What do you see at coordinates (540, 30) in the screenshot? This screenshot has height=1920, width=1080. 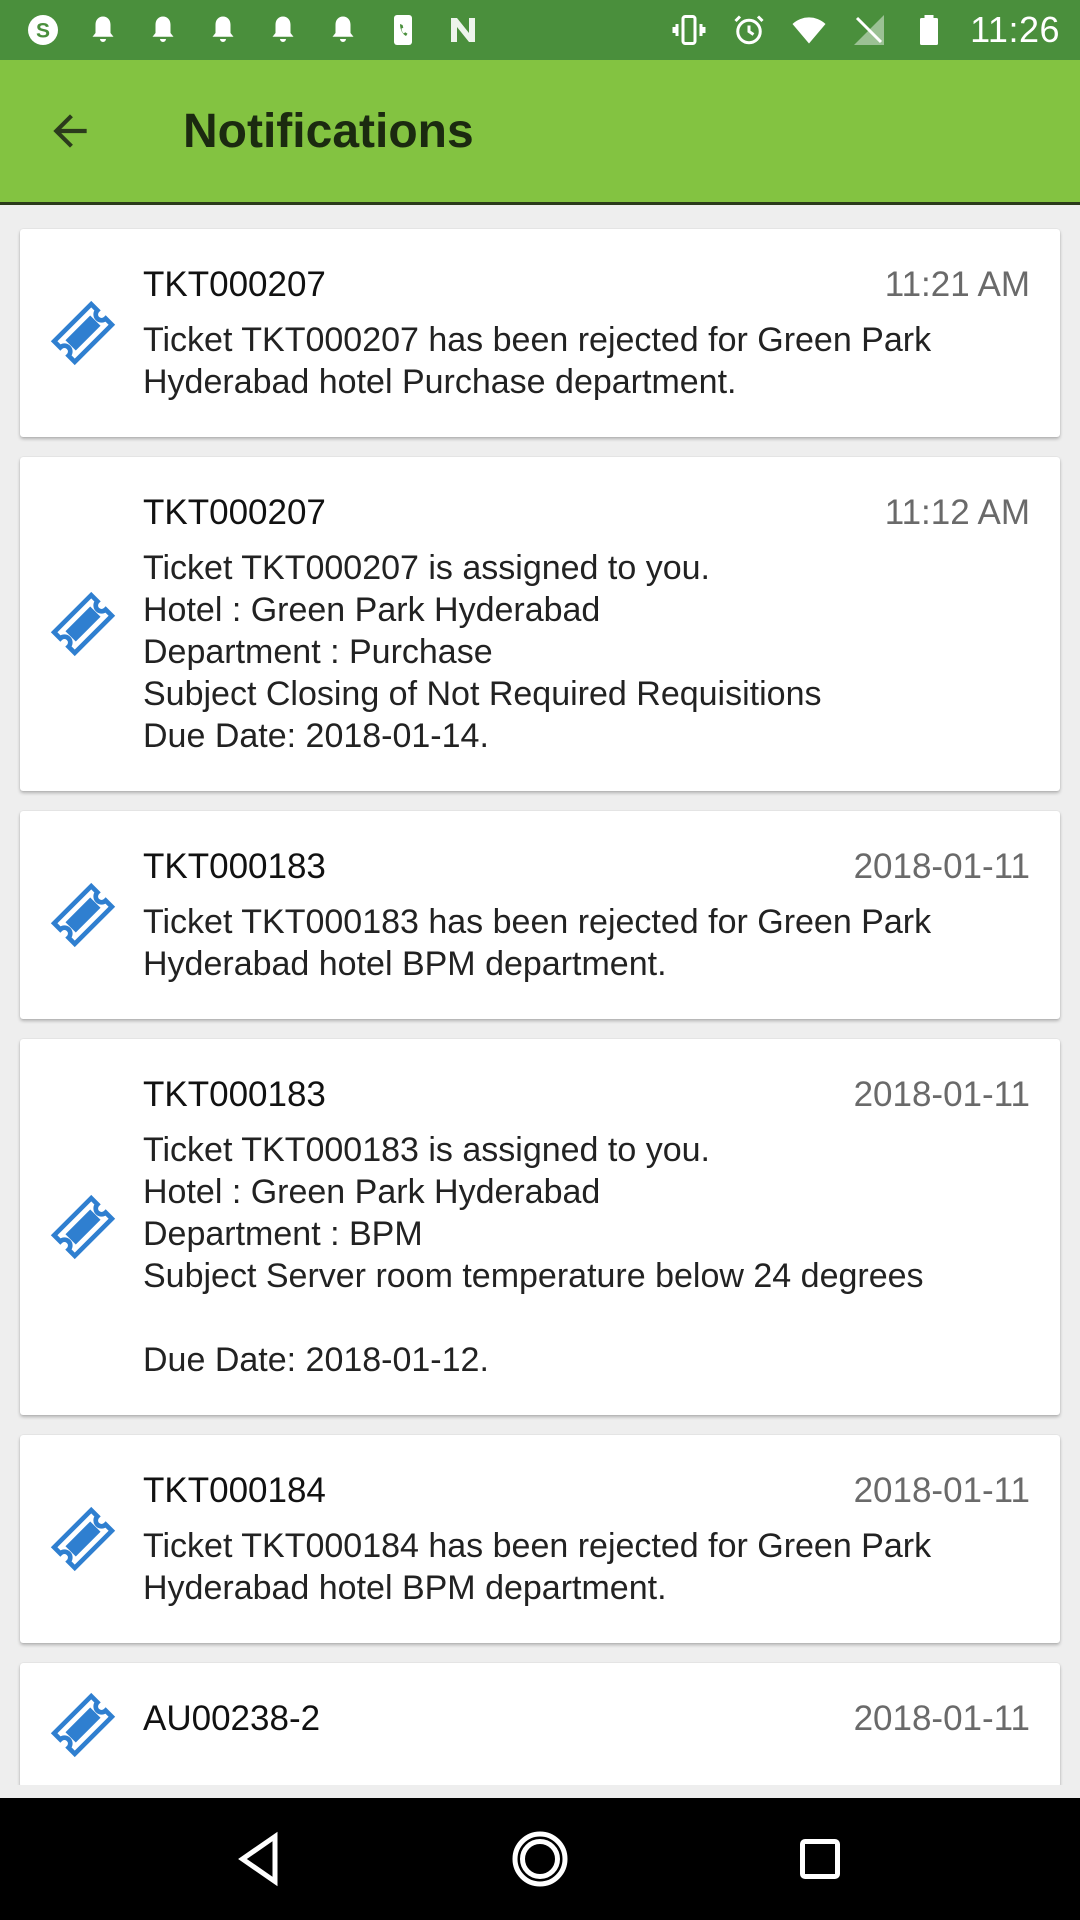 I see `status-bar: S 11:26` at bounding box center [540, 30].